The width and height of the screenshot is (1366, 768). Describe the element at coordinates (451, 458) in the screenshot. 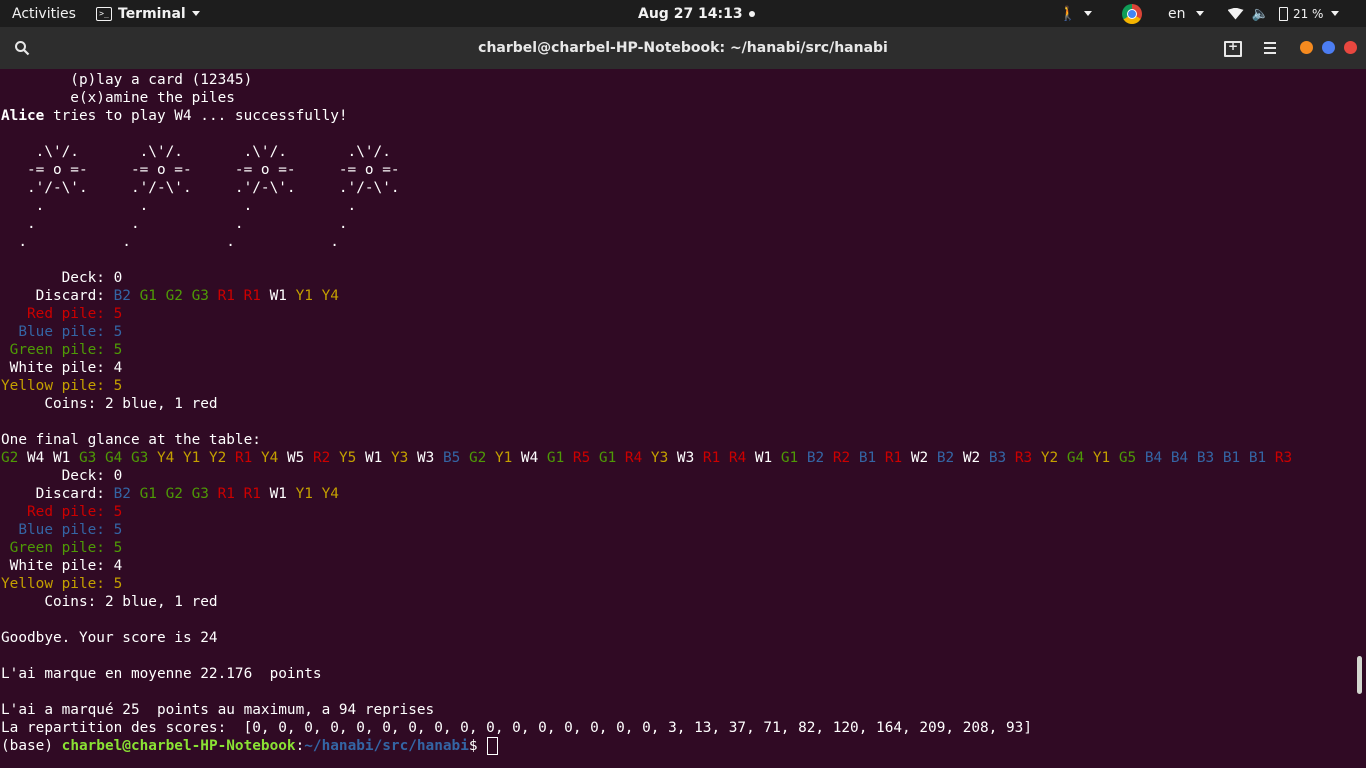

I see `terminal-text: B5` at that location.